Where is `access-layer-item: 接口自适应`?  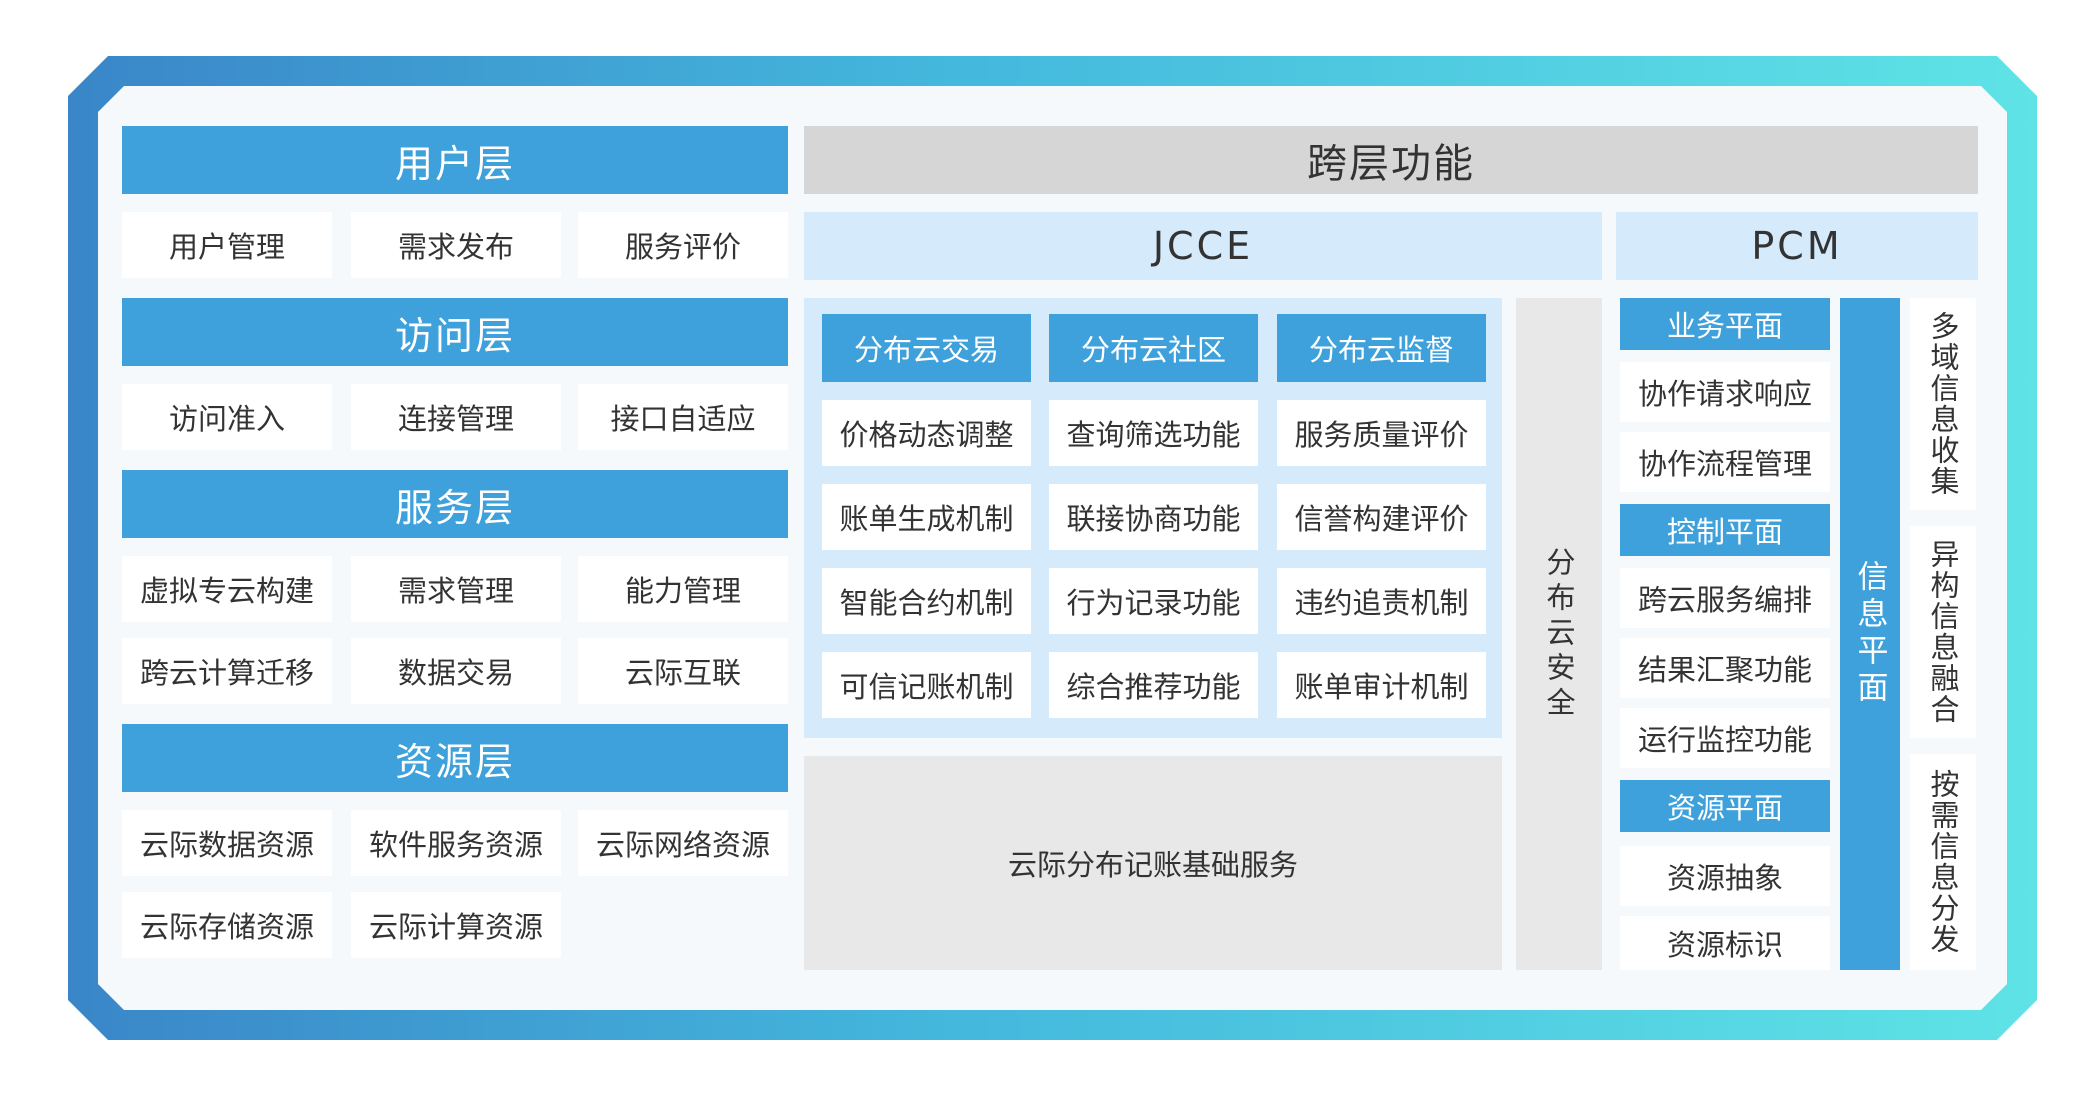
access-layer-item: 接口自适应 is located at coordinates (683, 417).